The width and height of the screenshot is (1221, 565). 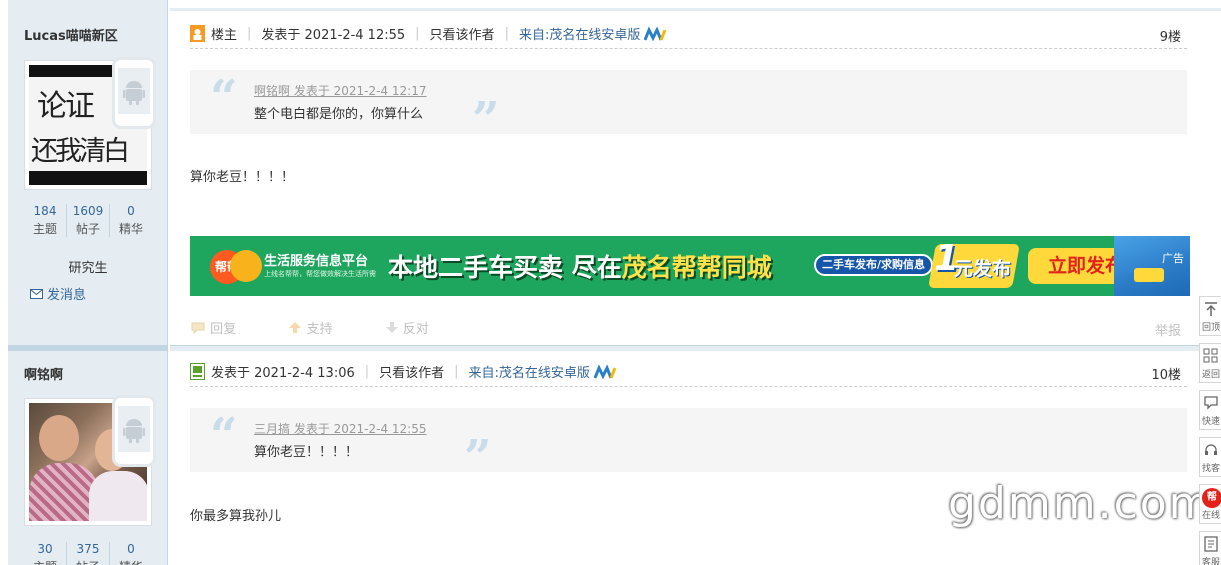 I want to click on online-service-button: 帮 在线, so click(x=1210, y=504).